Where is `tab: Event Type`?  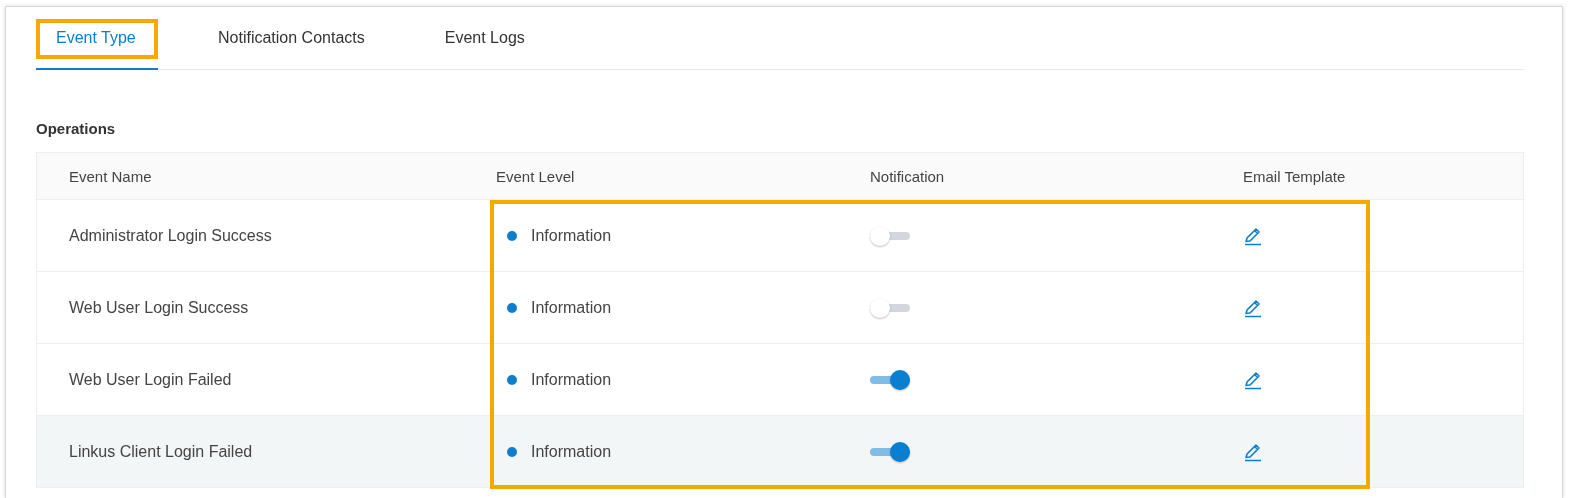 tab: Event Type is located at coordinates (97, 38).